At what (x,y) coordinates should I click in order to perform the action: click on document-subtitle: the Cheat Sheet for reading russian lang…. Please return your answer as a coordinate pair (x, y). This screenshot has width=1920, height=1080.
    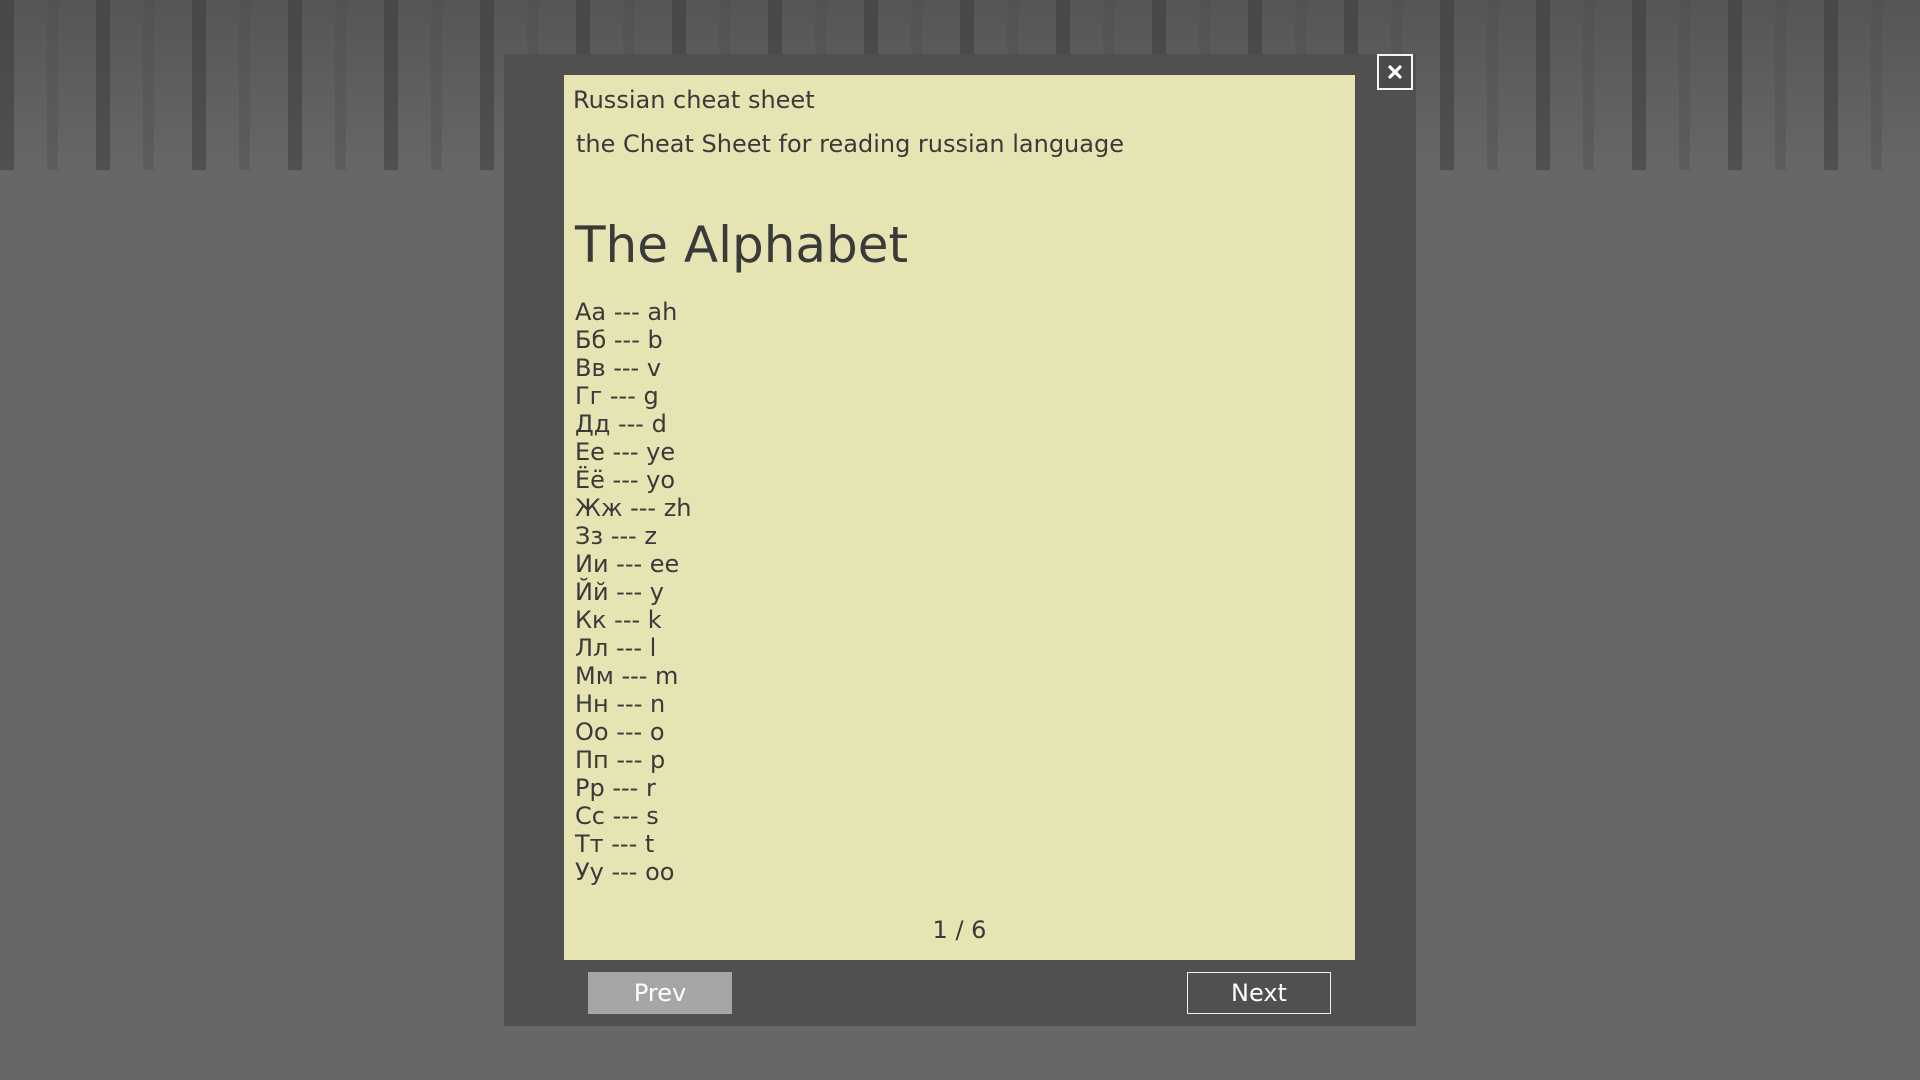
    Looking at the image, I should click on (850, 144).